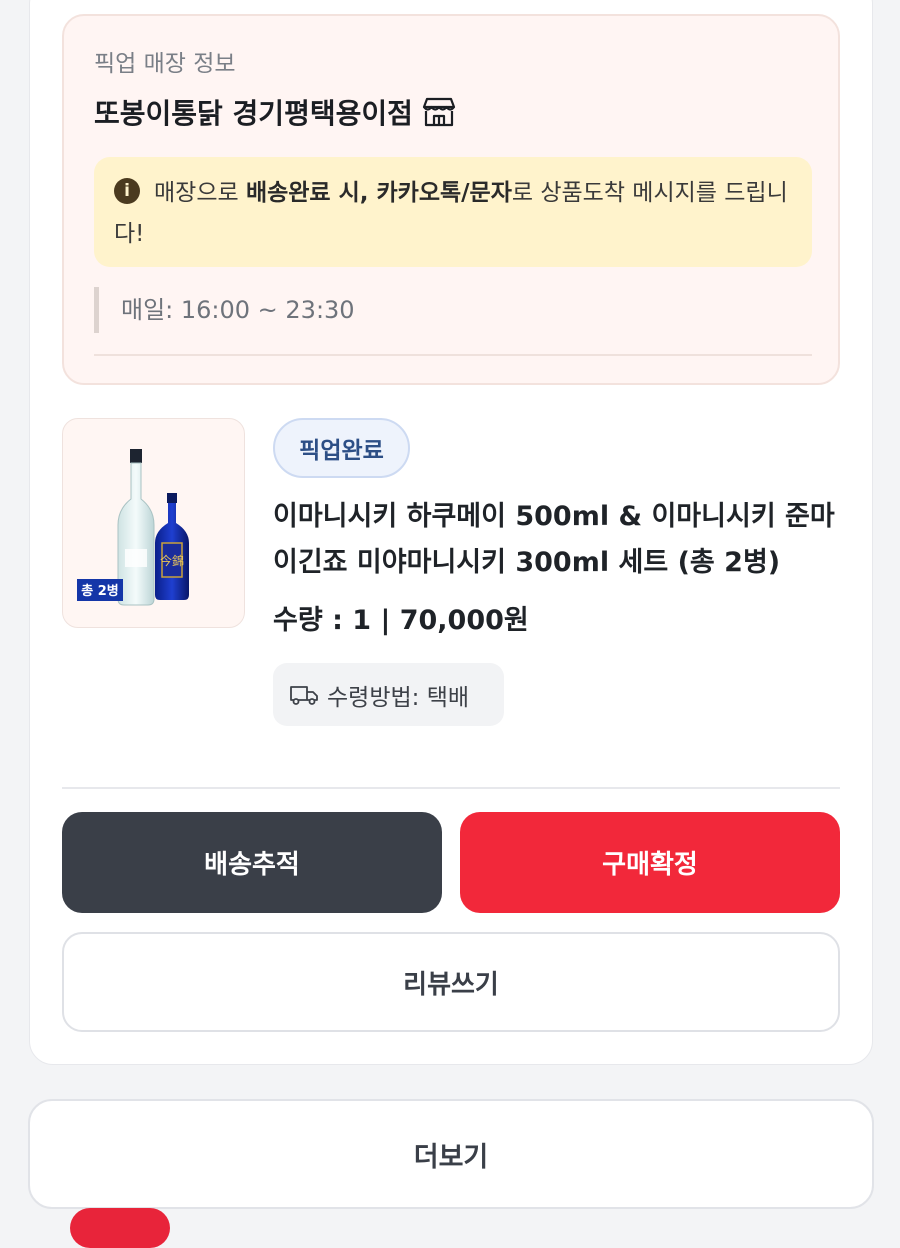  I want to click on quantity-price: 수량 : 1 | 70,000원, so click(401, 620).